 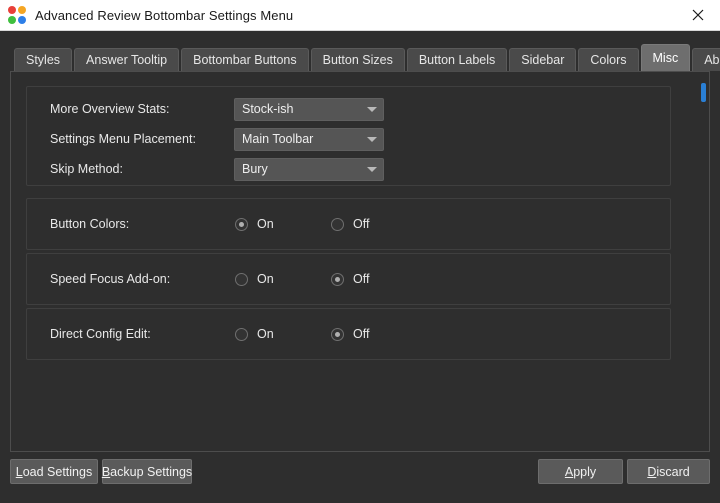 I want to click on label-button-colors: Button Colors:, so click(x=90, y=224).